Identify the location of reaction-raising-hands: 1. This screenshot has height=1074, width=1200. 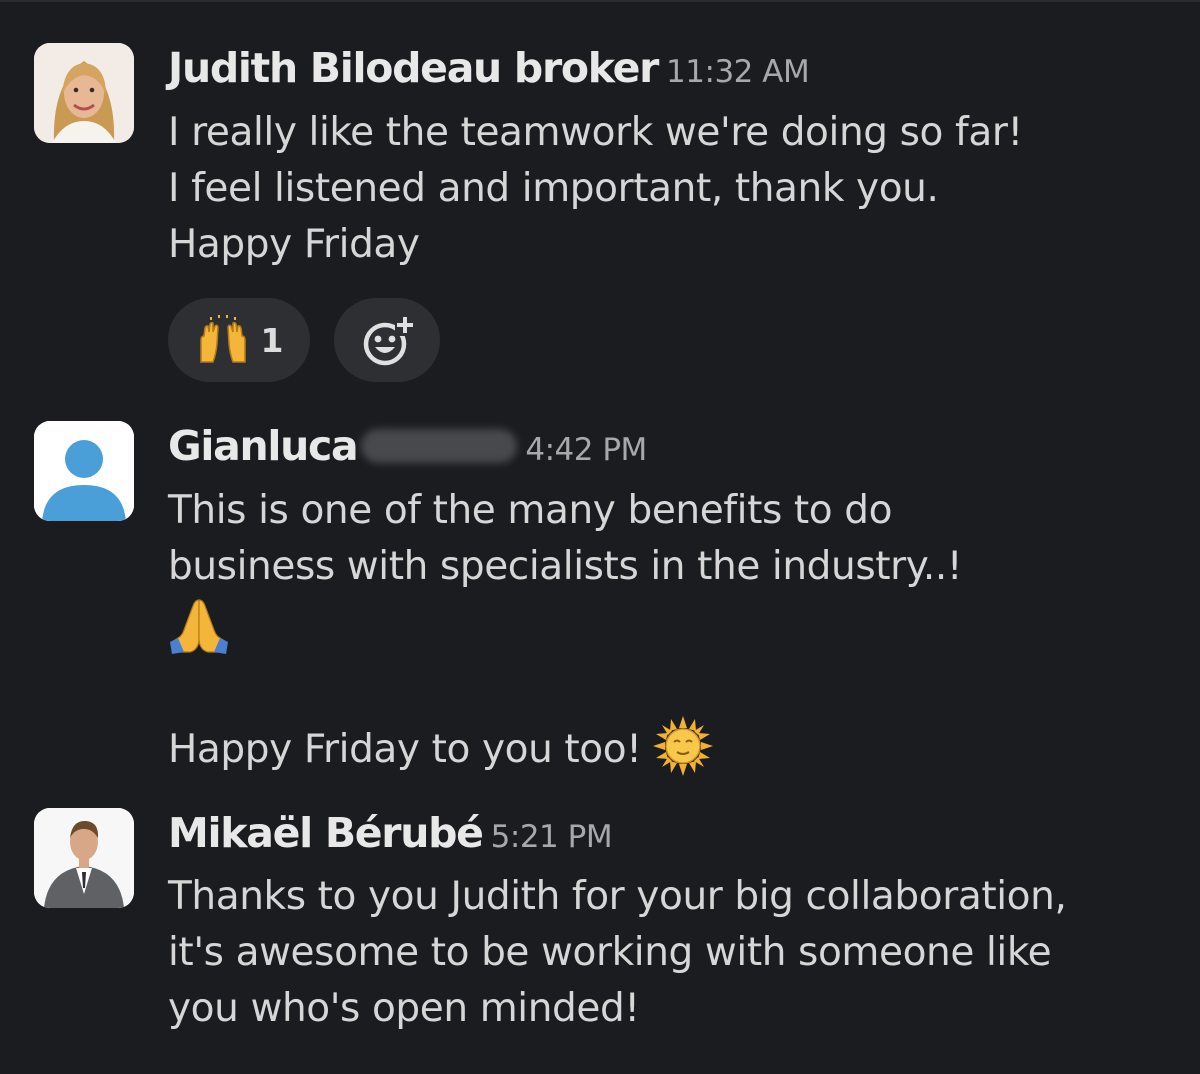
(239, 340).